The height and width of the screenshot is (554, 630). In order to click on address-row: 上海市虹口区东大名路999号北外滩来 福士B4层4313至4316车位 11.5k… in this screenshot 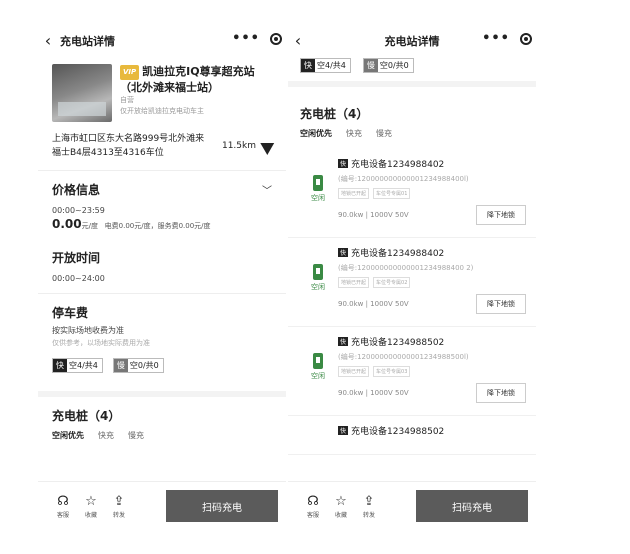, I will do `click(162, 148)`.